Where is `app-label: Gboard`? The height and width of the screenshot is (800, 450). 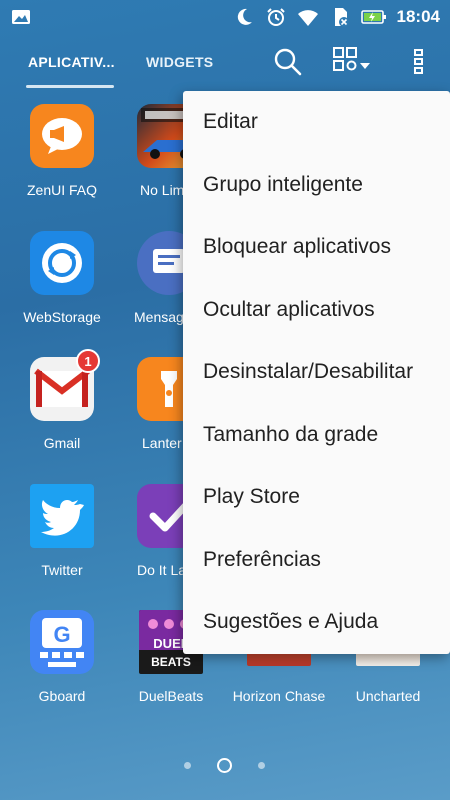 app-label: Gboard is located at coordinates (62, 696).